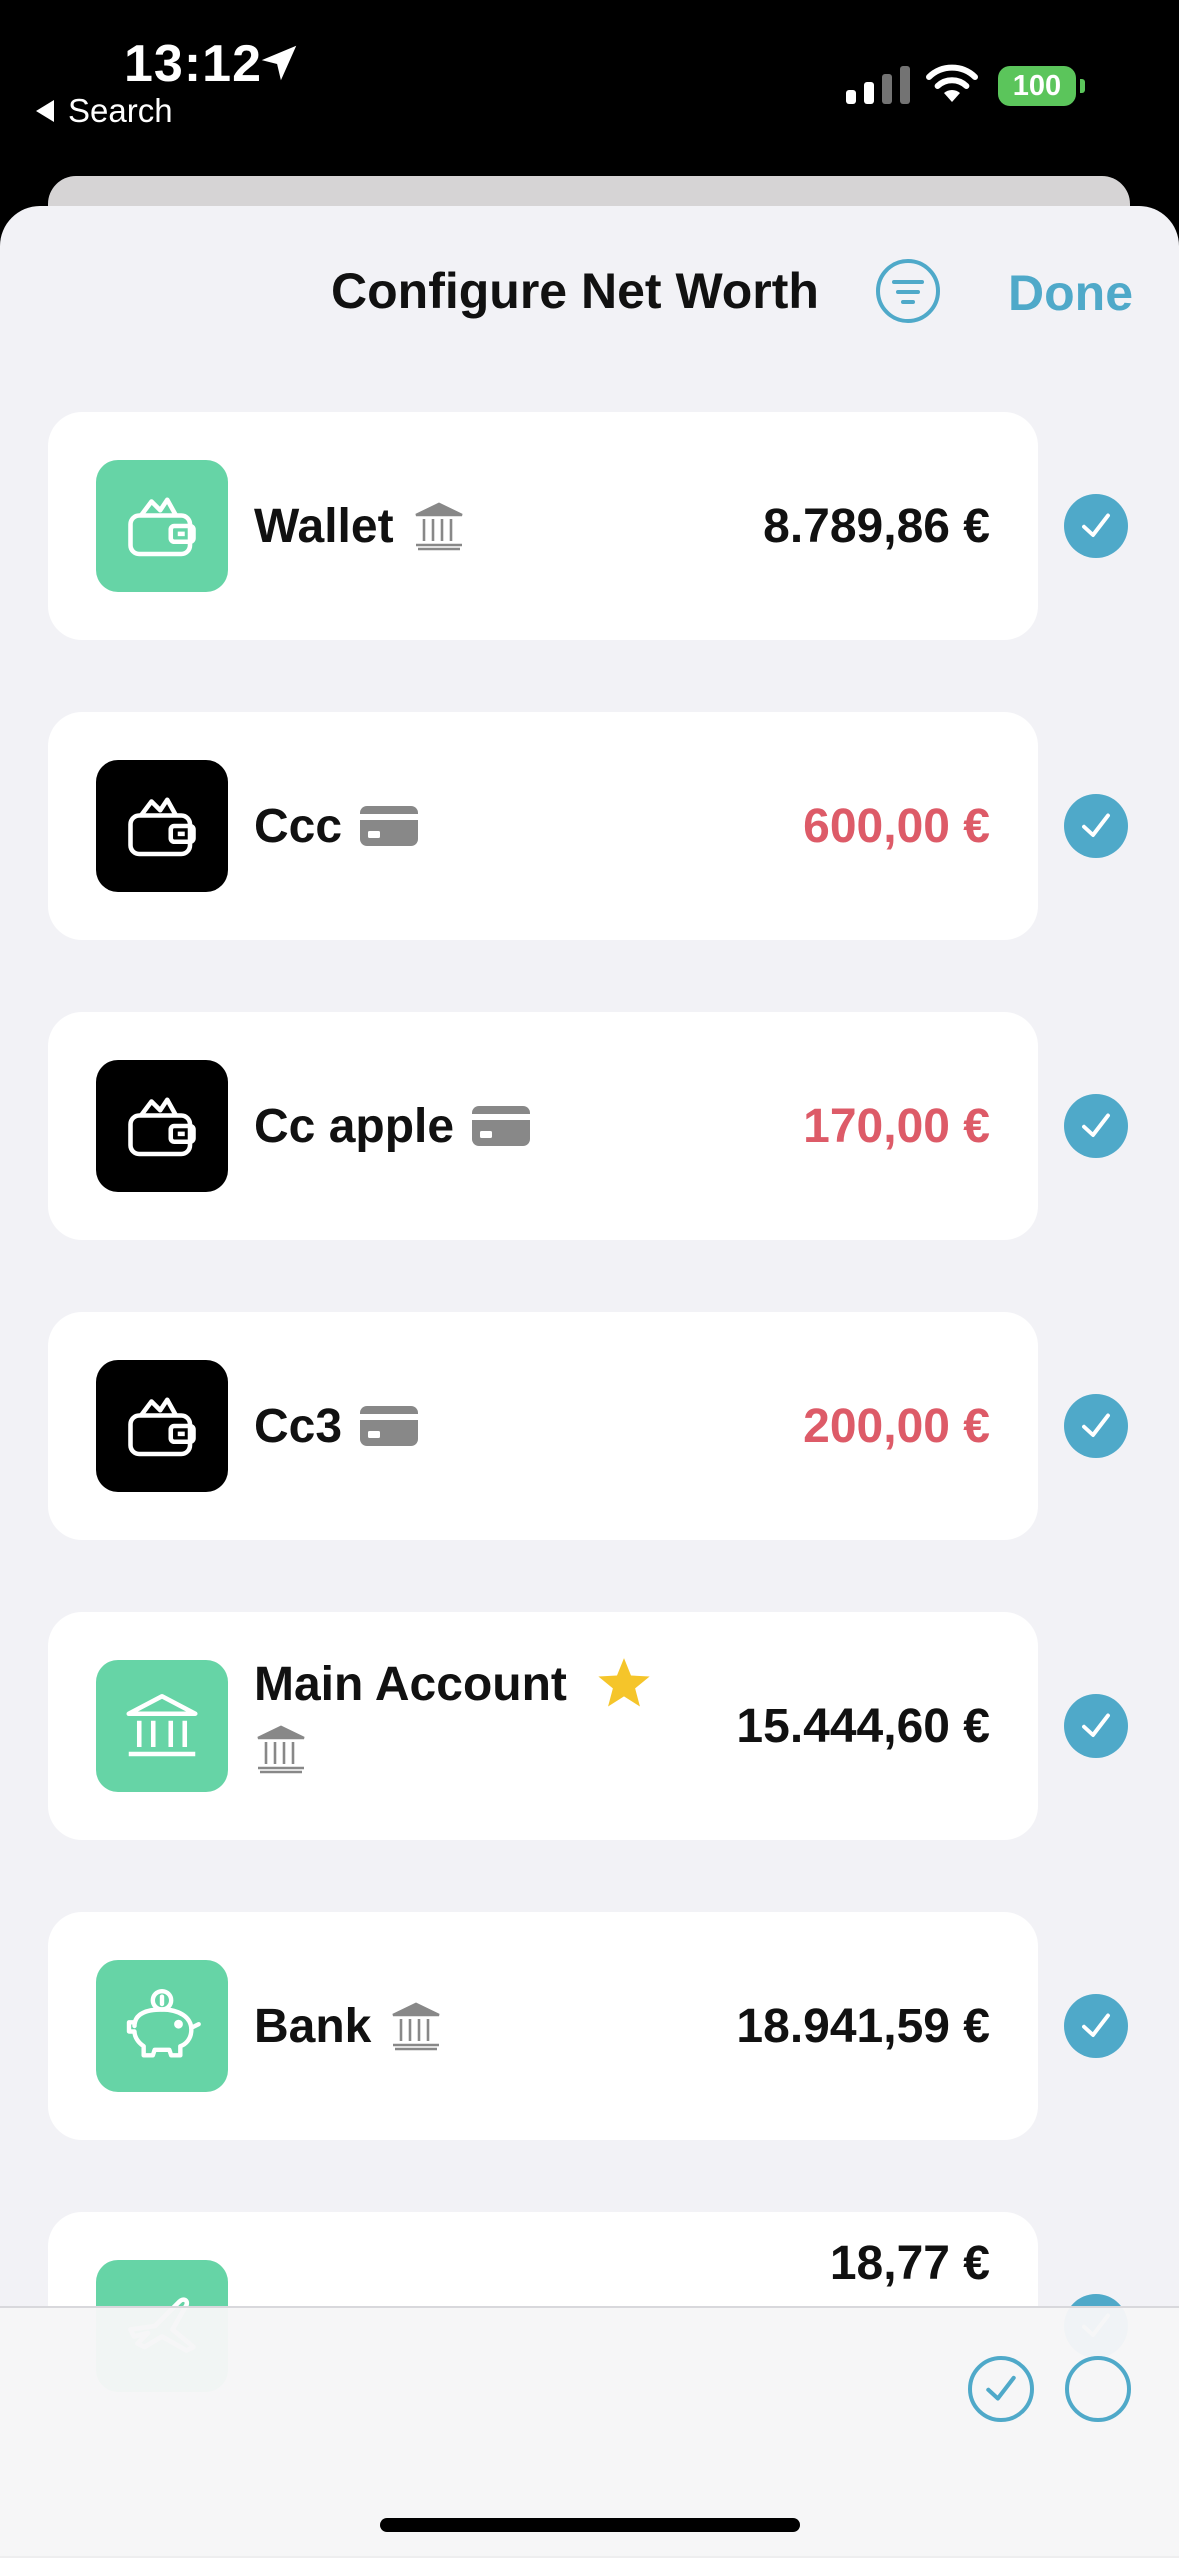 The width and height of the screenshot is (1179, 2558). Describe the element at coordinates (896, 1426) in the screenshot. I see `account-amount: 200,00 €` at that location.